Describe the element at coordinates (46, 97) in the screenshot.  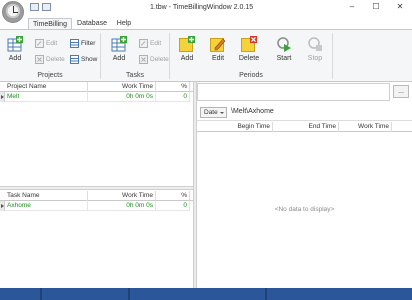
I see `project-name-cell: Melt` at that location.